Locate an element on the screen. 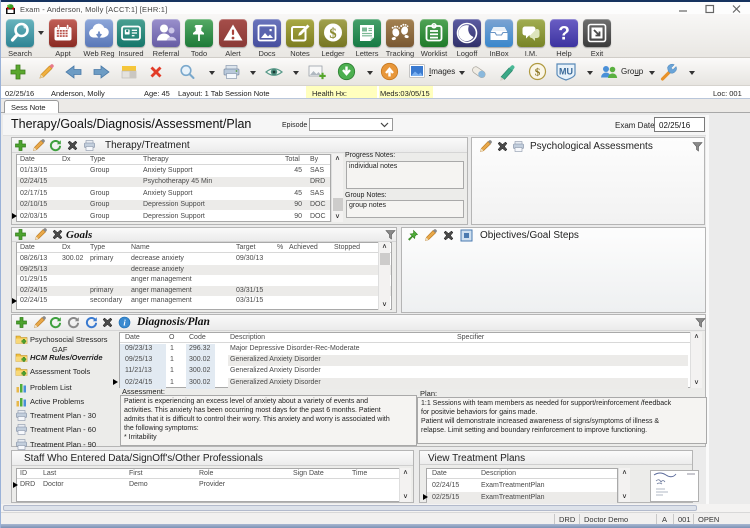 The width and height of the screenshot is (750, 528). svg-text: MU is located at coordinates (566, 72).